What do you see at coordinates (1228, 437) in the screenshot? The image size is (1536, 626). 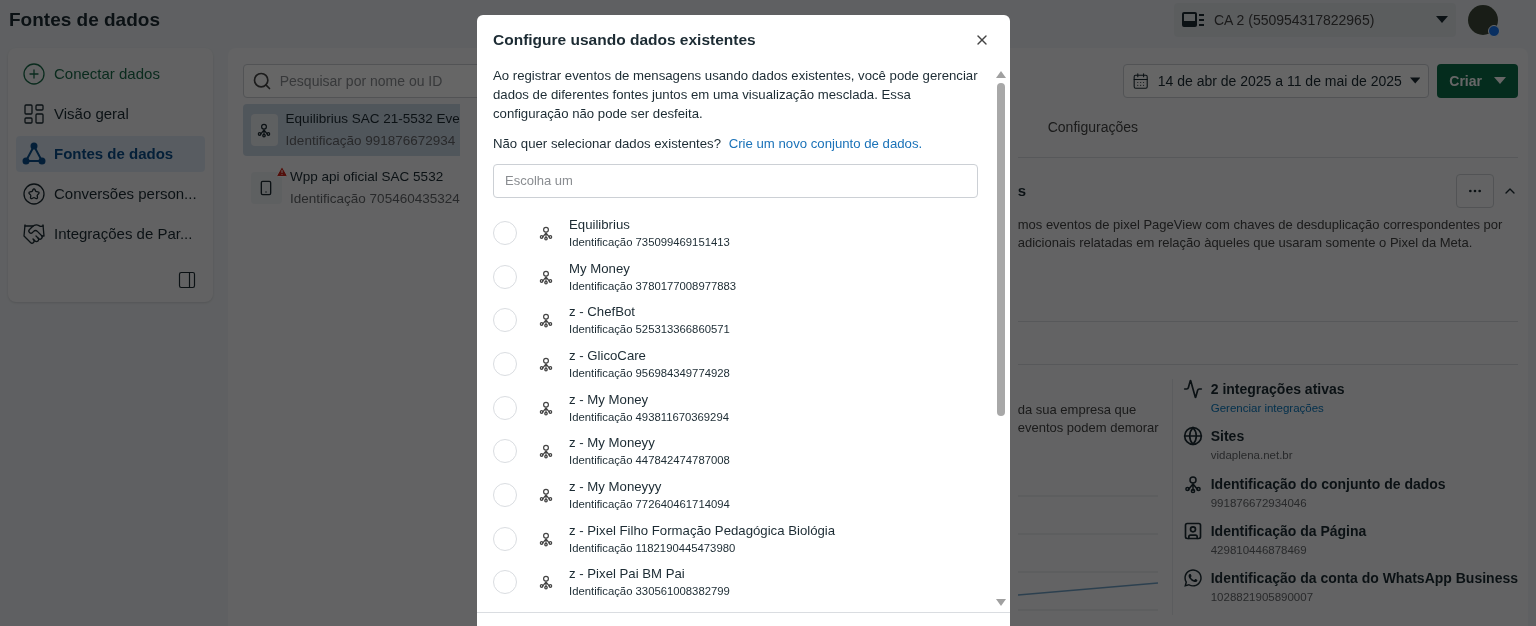 I see `detail-title: Sites` at bounding box center [1228, 437].